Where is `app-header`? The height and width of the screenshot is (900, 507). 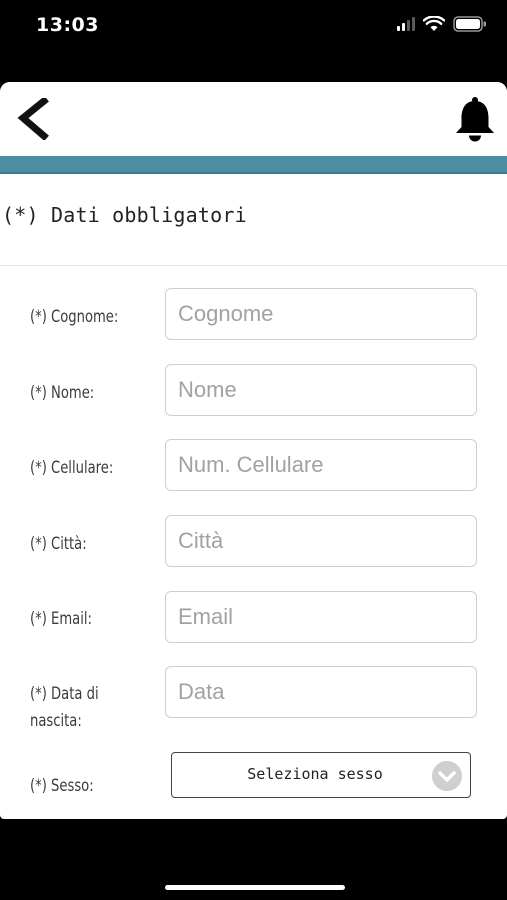
app-header is located at coordinates (253, 119).